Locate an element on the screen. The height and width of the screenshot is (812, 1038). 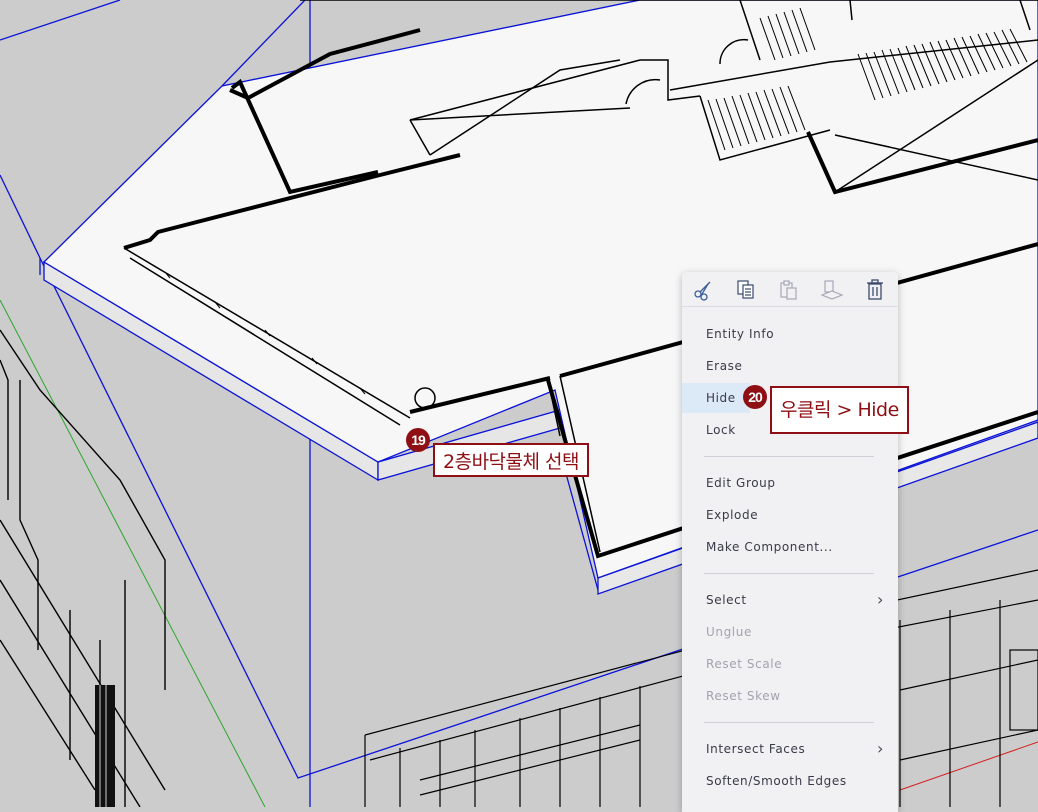
paste-icon is located at coordinates (789, 290).